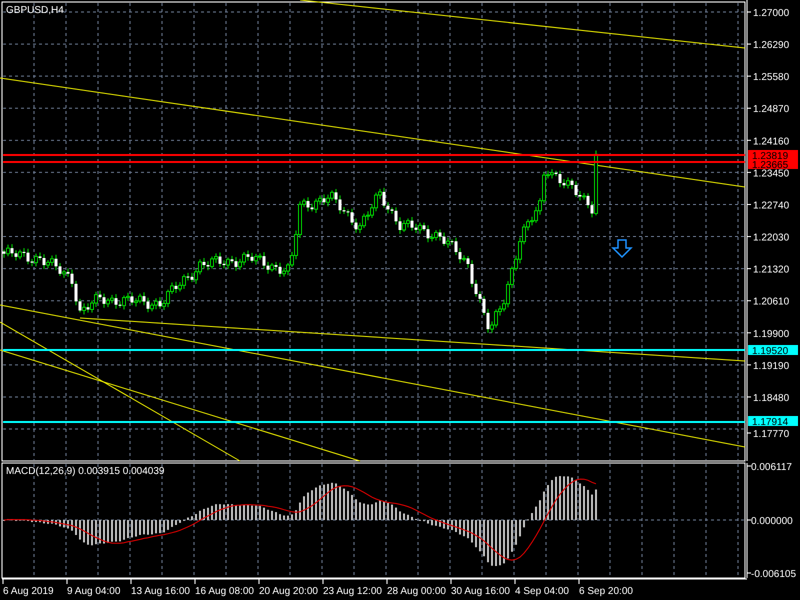  Describe the element at coordinates (771, 467) in the screenshot. I see `macd-axis-label: 0.006117` at that location.